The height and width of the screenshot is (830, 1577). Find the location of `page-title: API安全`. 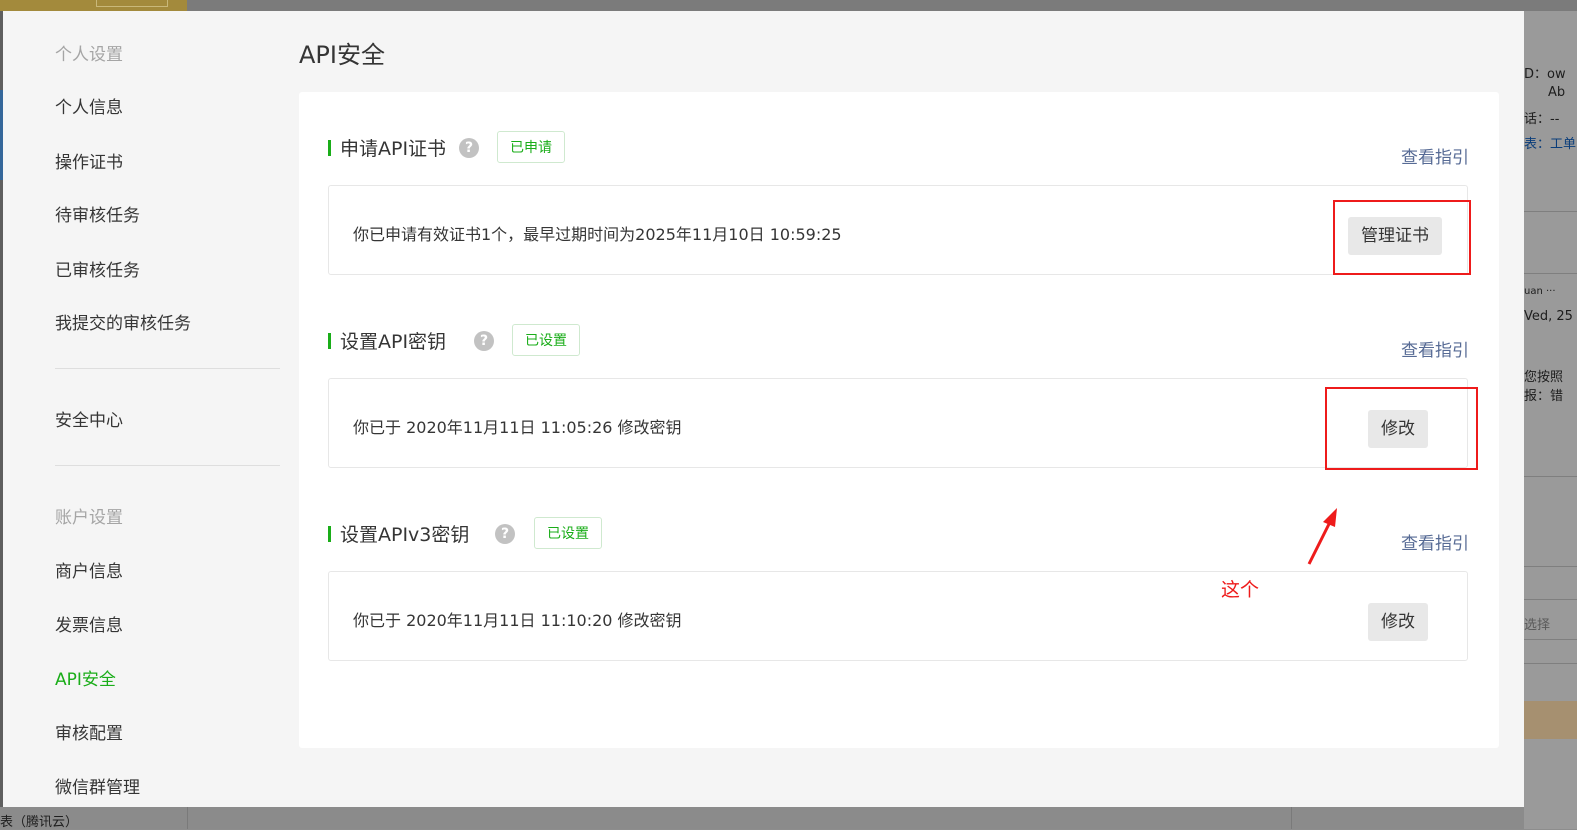

page-title: API安全 is located at coordinates (342, 55).